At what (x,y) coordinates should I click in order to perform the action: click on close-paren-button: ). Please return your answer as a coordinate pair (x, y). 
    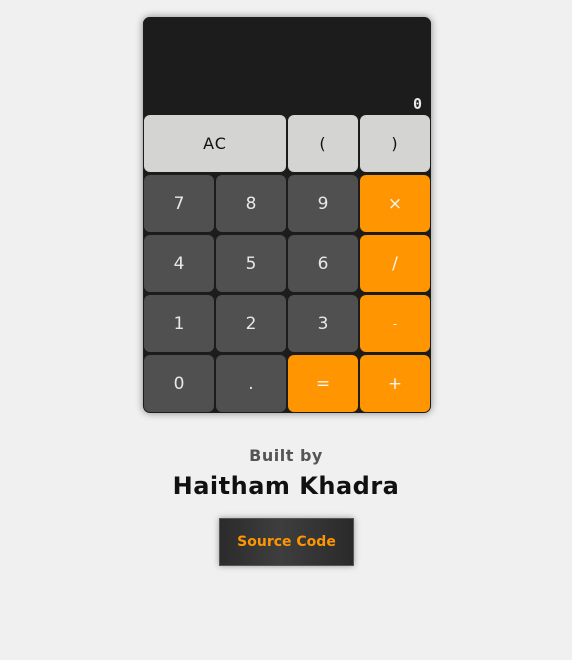
    Looking at the image, I should click on (395, 143).